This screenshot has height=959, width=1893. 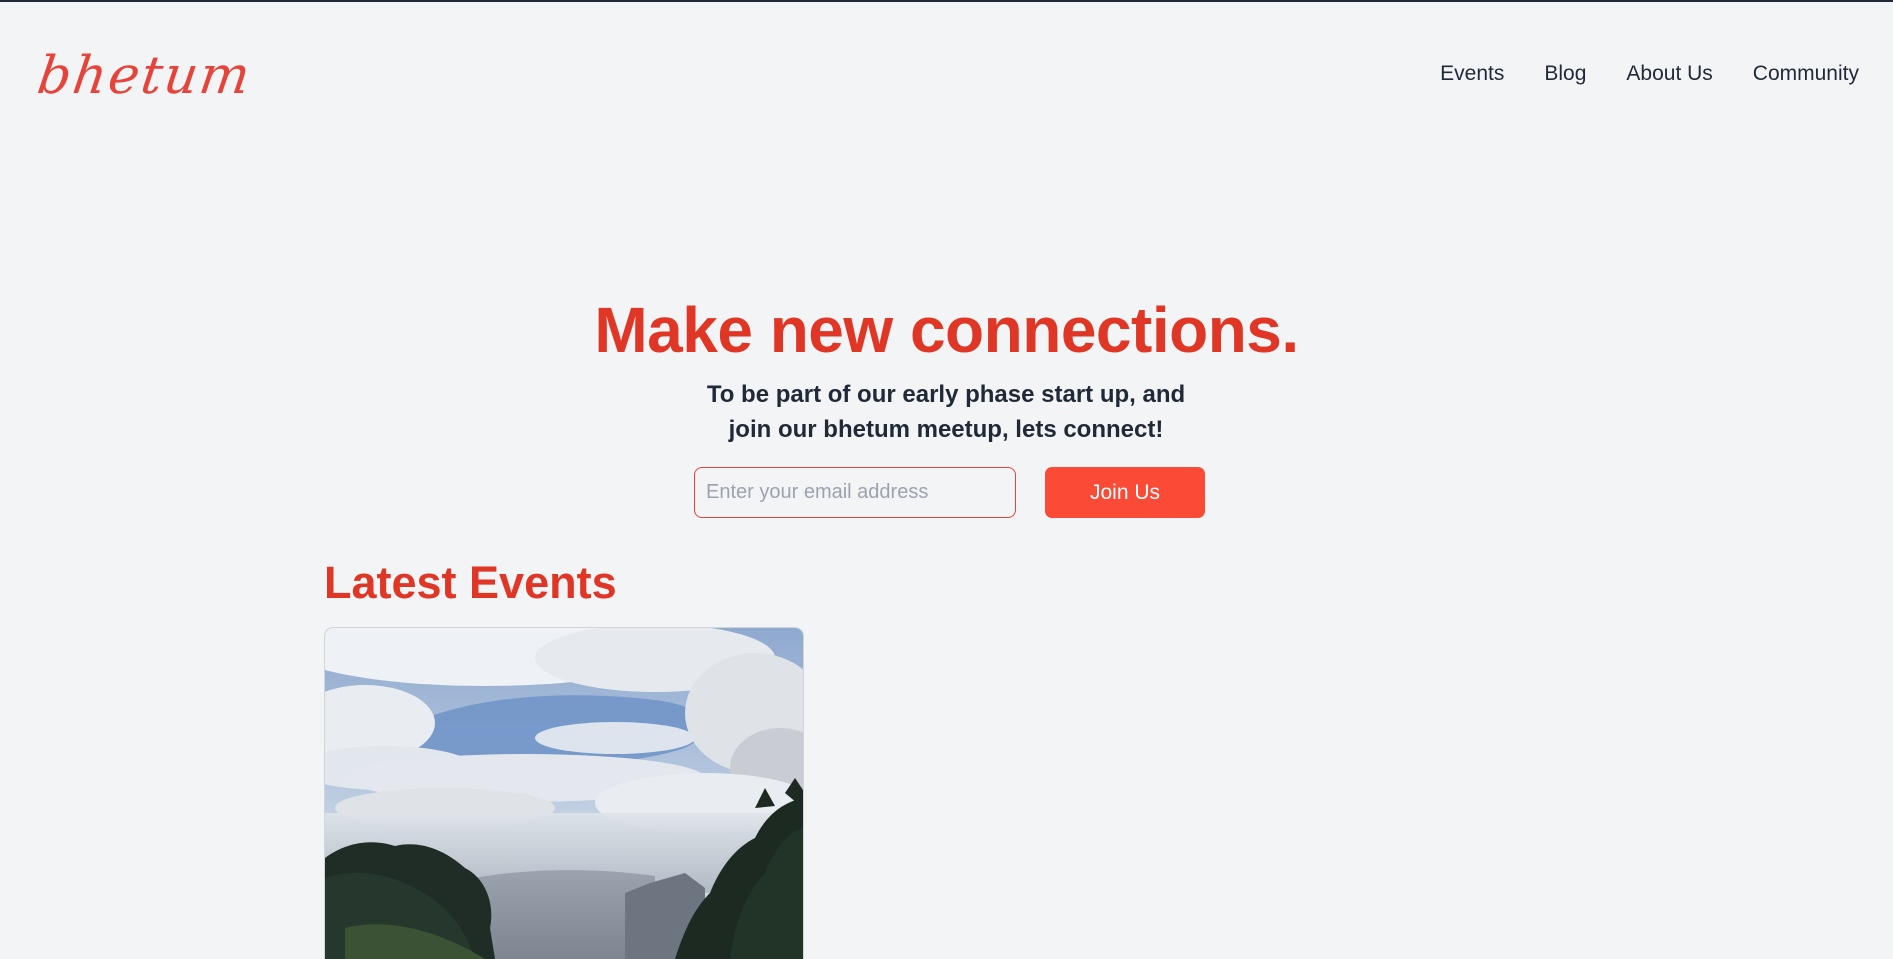 What do you see at coordinates (855, 492) in the screenshot?
I see `email-input` at bounding box center [855, 492].